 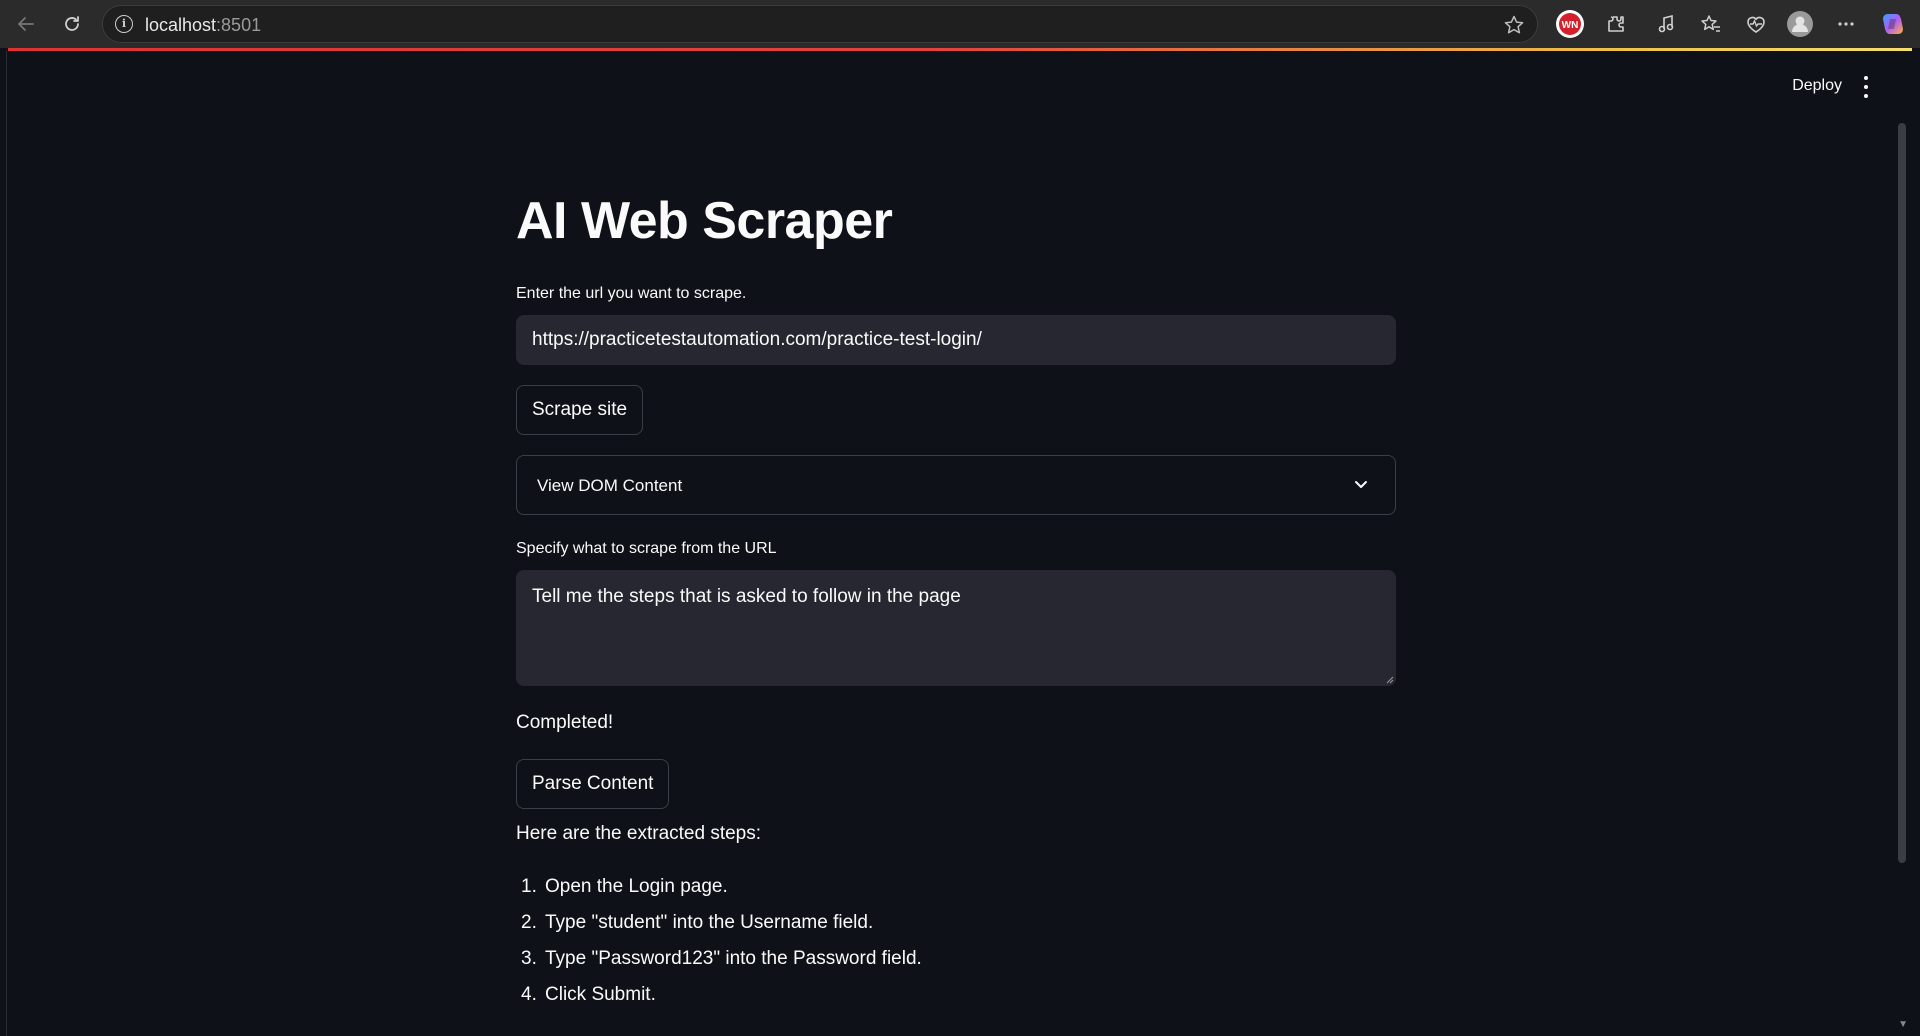 What do you see at coordinates (1666, 24) in the screenshot?
I see `media-icon` at bounding box center [1666, 24].